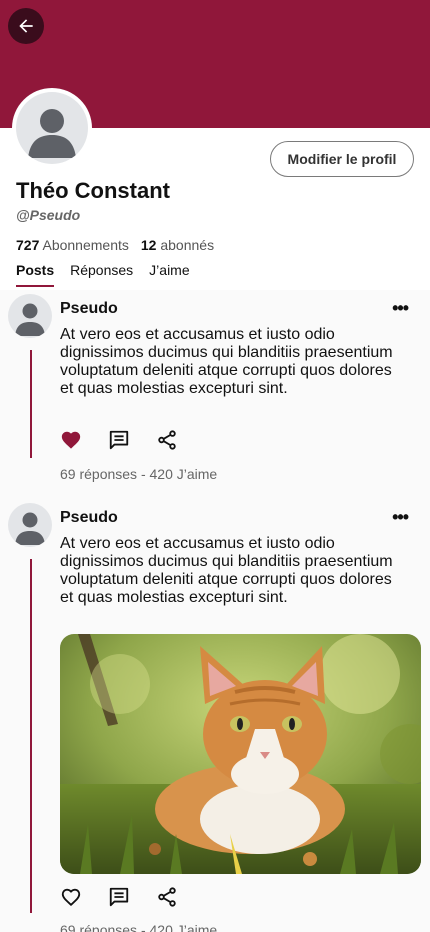  I want to click on heart-outline-icon, so click(71, 897).